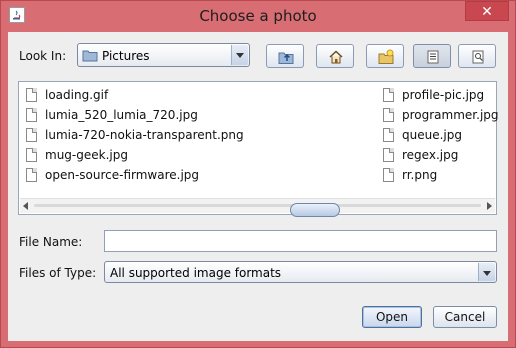  What do you see at coordinates (315, 210) in the screenshot?
I see `scroll-thumb` at bounding box center [315, 210].